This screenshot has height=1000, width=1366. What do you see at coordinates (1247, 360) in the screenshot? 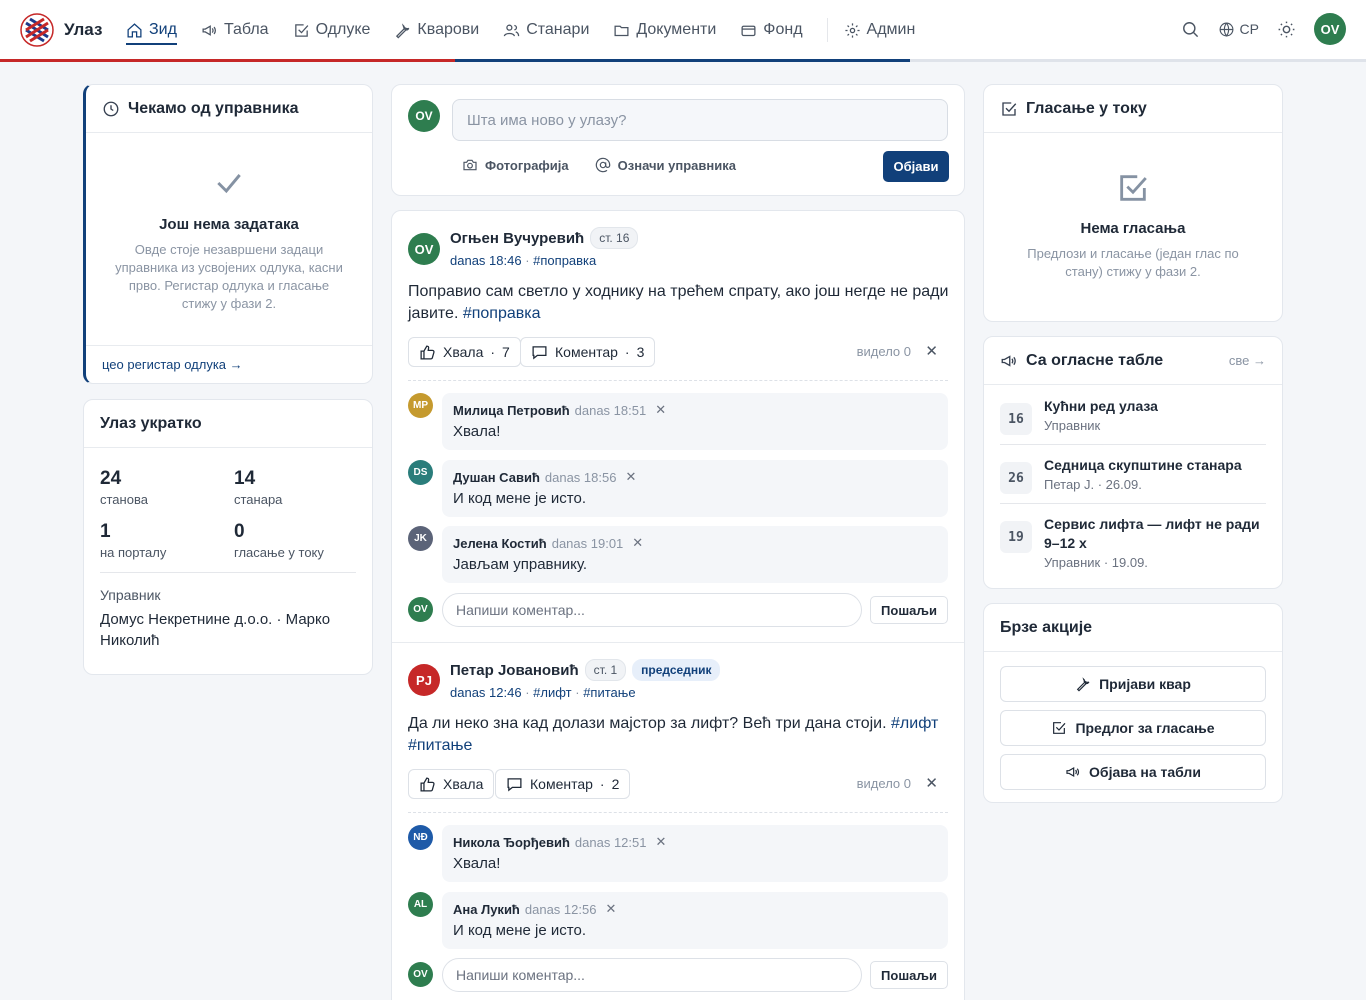
I see `board-see-all-link: све →` at bounding box center [1247, 360].